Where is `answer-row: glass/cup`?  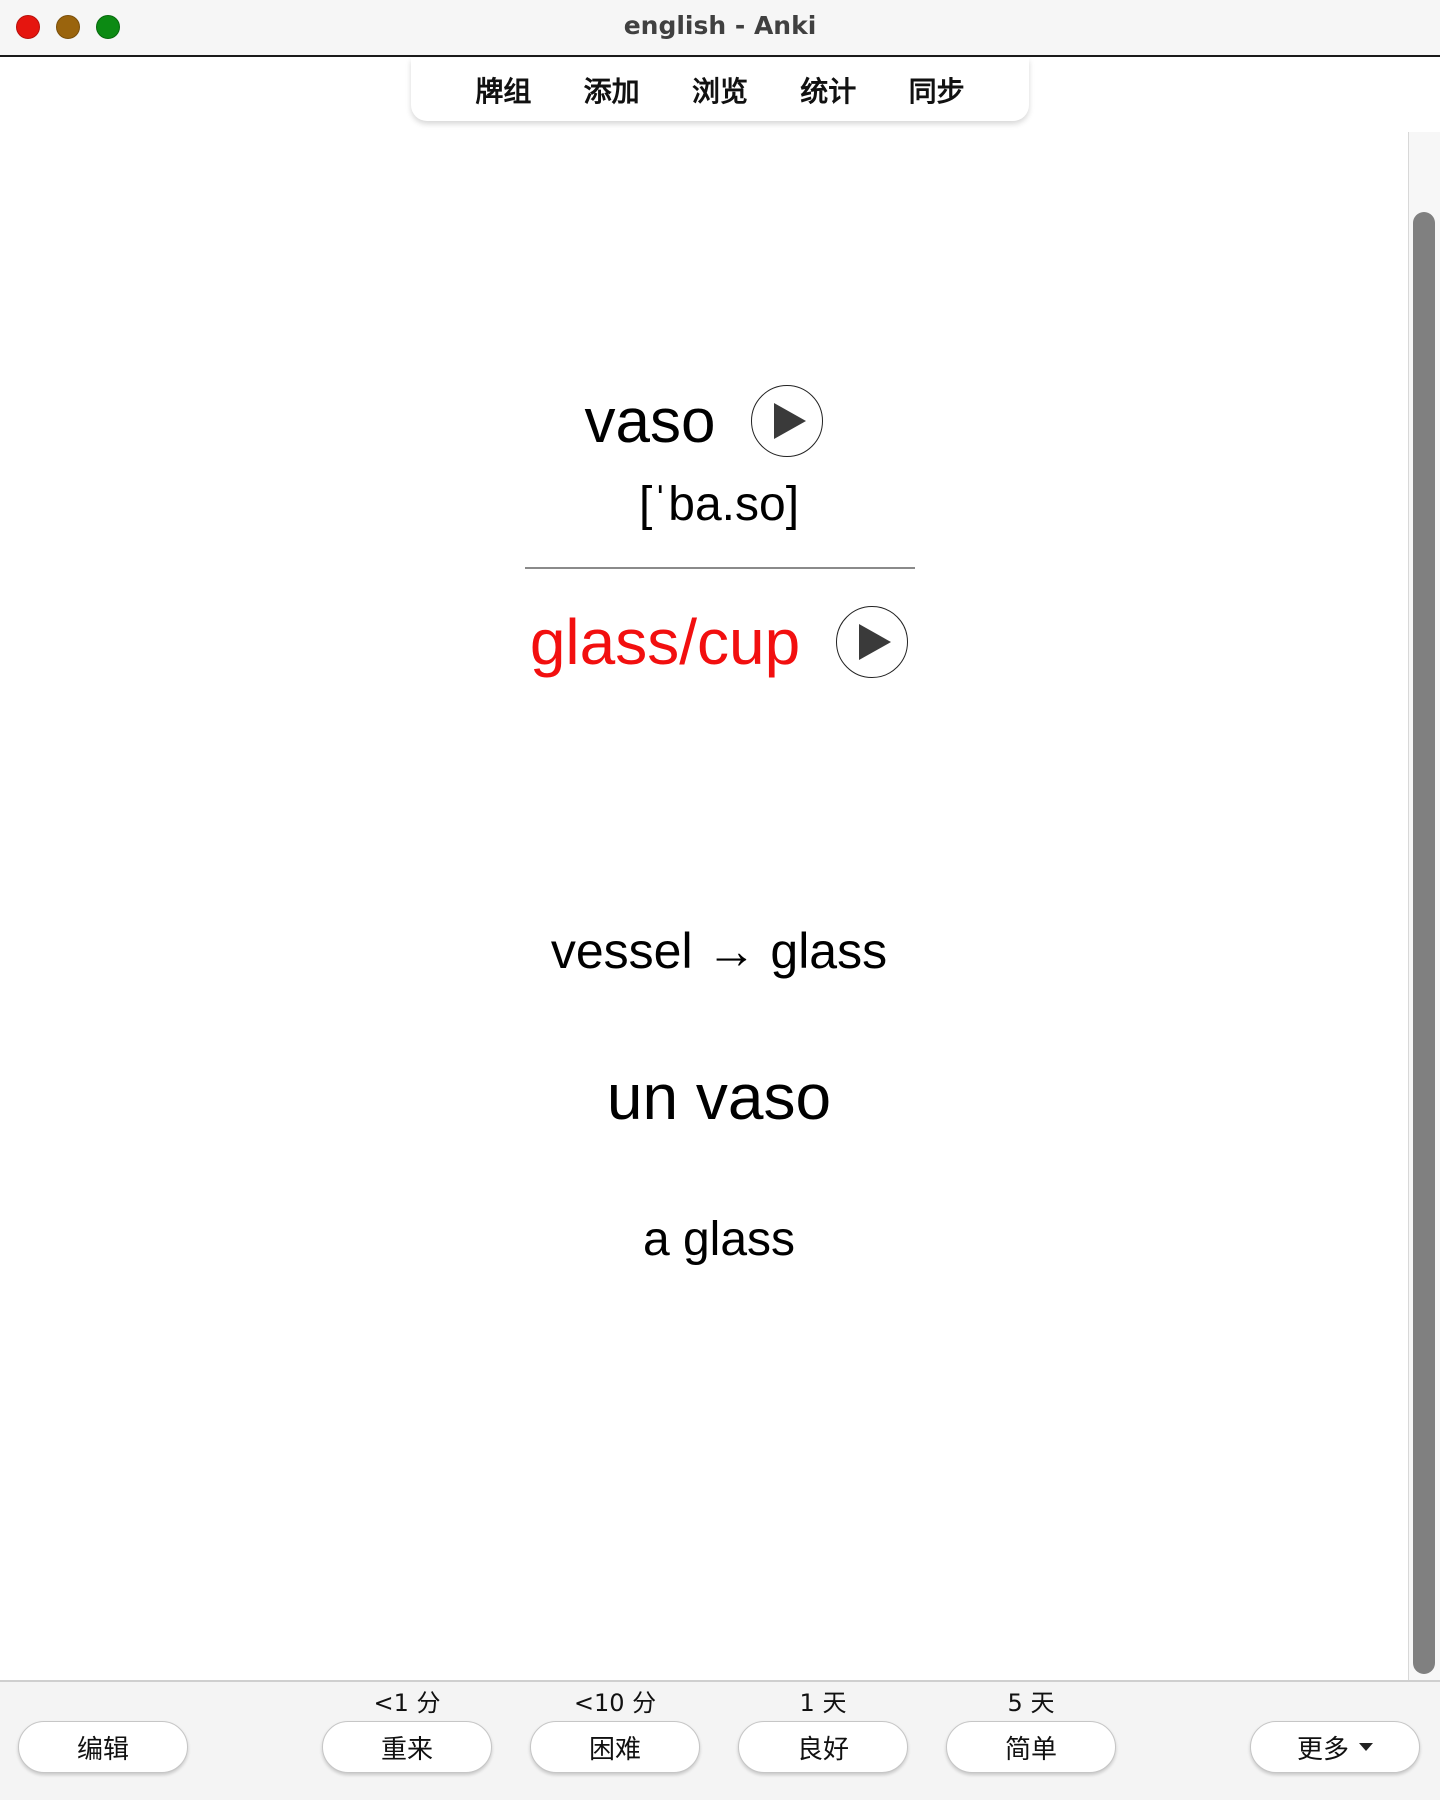 answer-row: glass/cup is located at coordinates (719, 642).